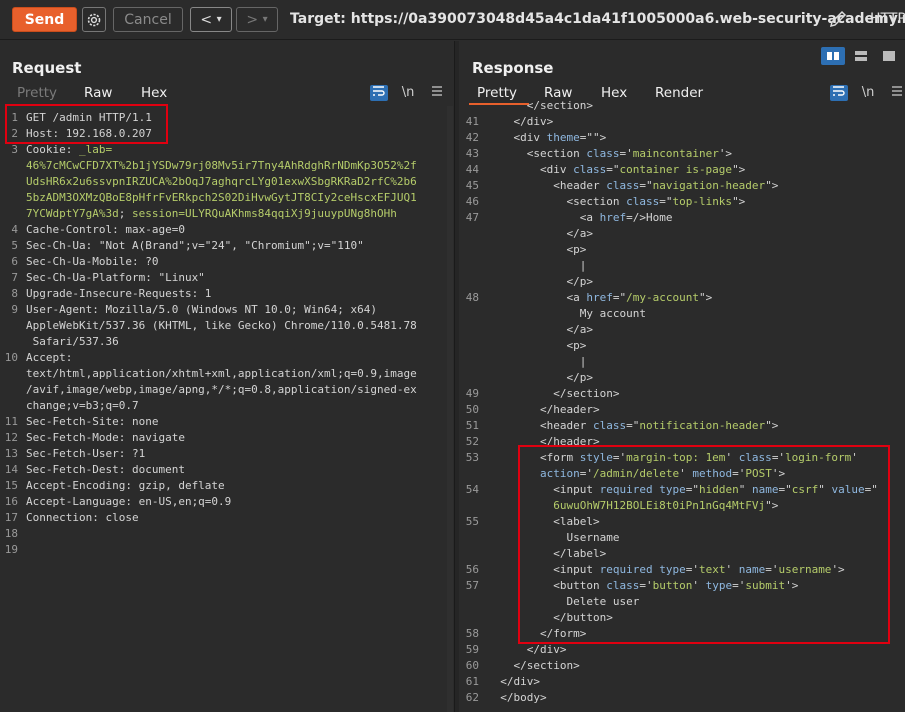 The width and height of the screenshot is (905, 712). Describe the element at coordinates (543, 217) in the screenshot. I see `code-token: <a` at that location.